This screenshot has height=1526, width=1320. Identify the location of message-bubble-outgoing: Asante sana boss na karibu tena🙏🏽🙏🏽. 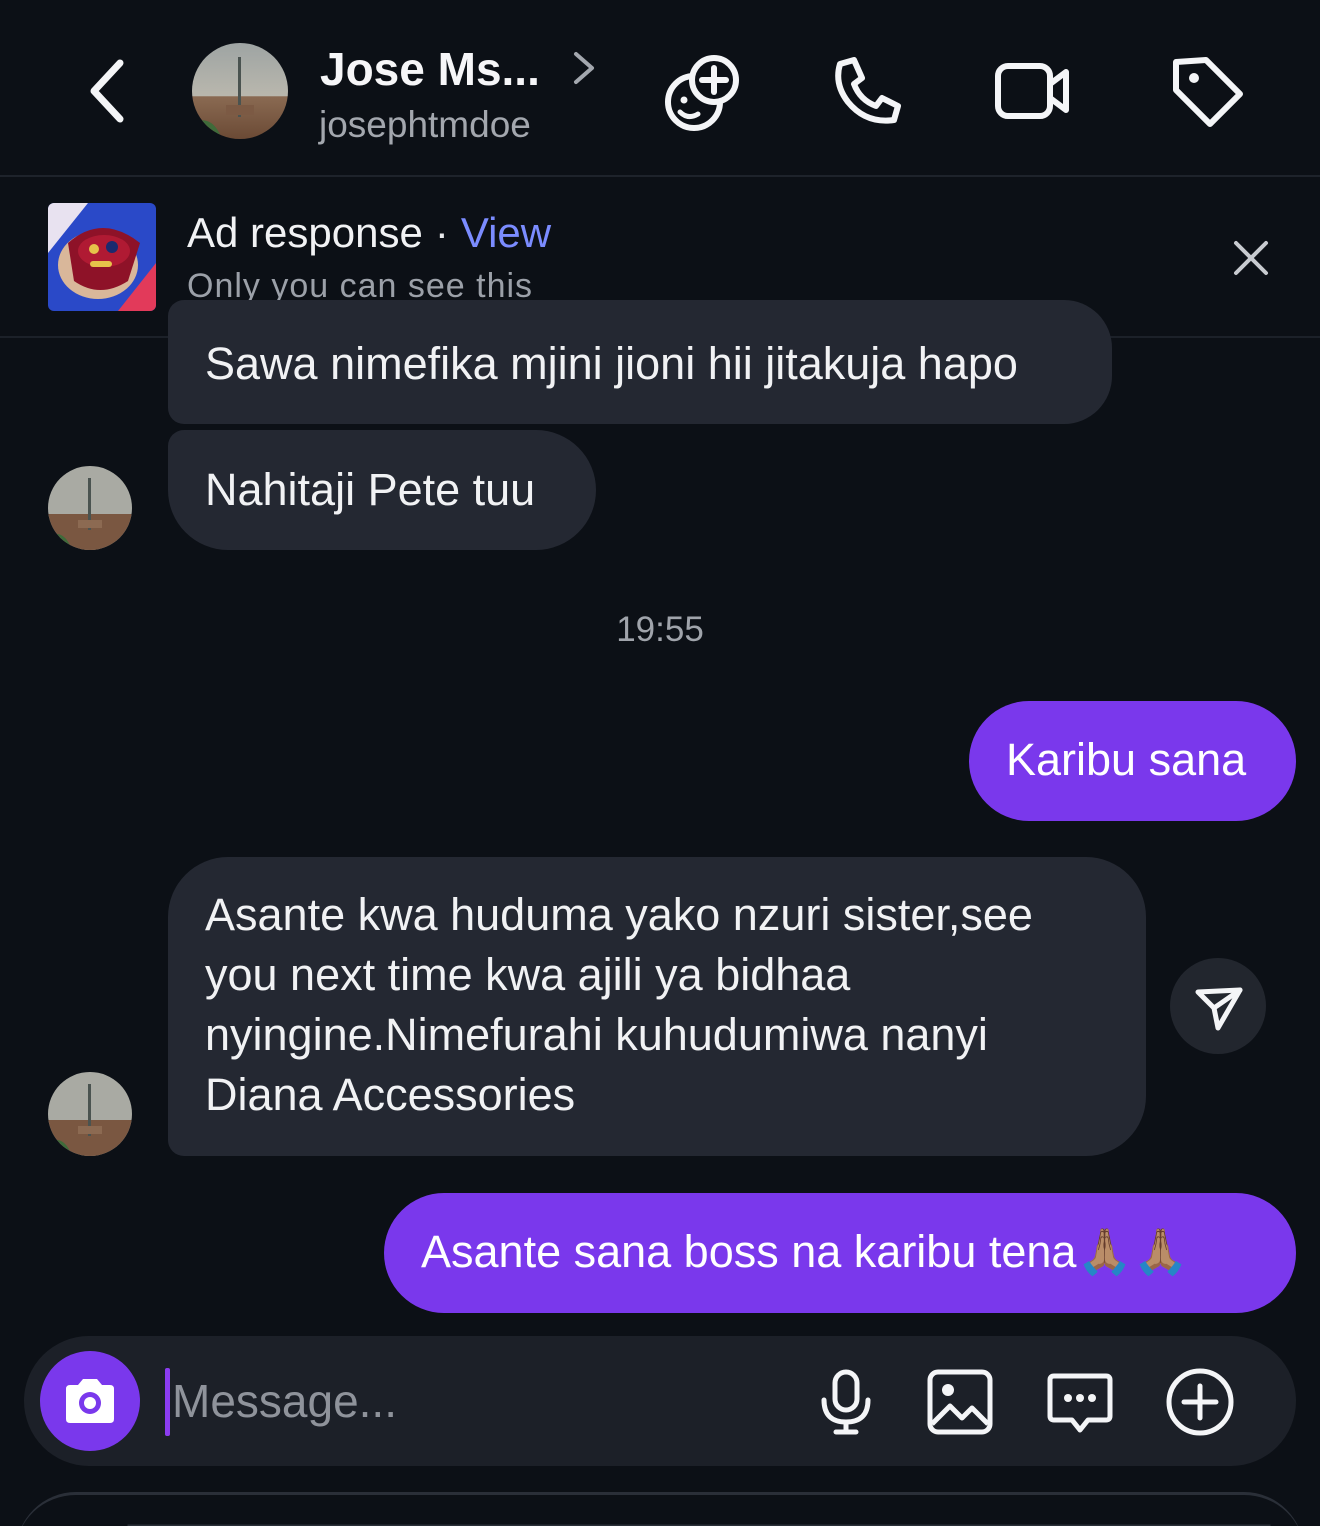
(840, 1253).